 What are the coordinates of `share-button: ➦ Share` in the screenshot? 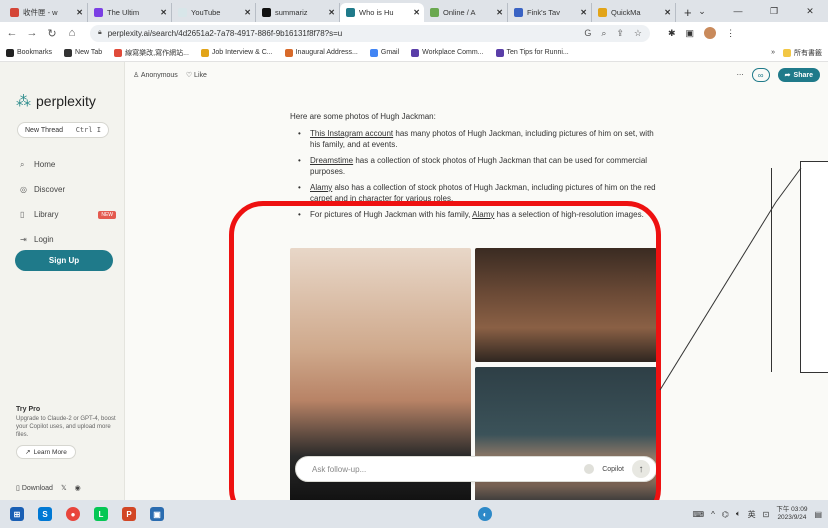 It's located at (798, 75).